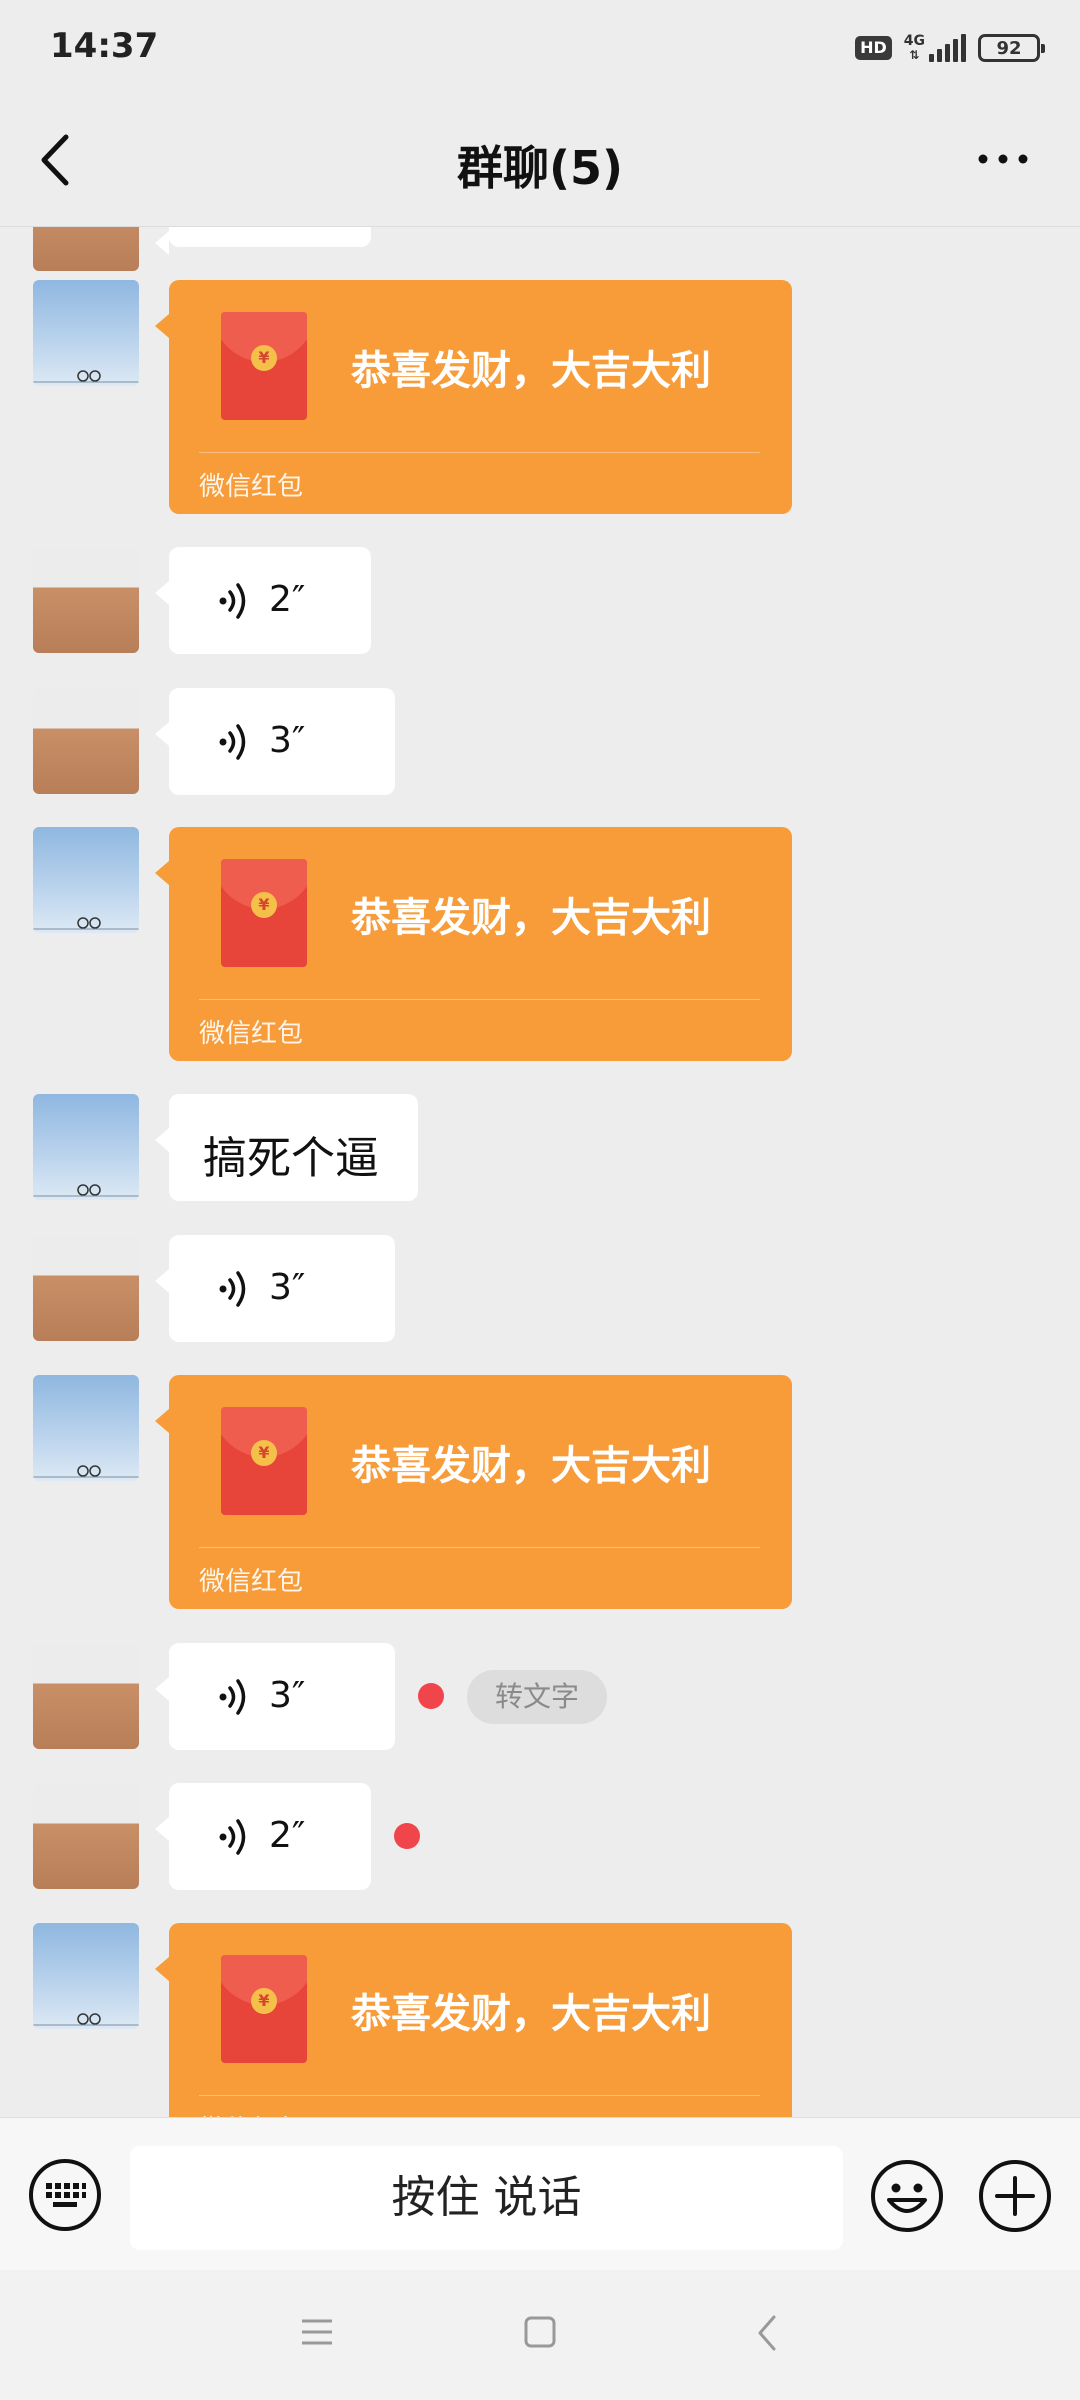 The width and height of the screenshot is (1080, 2400). I want to click on chat-header: 群聊(5), so click(540, 161).